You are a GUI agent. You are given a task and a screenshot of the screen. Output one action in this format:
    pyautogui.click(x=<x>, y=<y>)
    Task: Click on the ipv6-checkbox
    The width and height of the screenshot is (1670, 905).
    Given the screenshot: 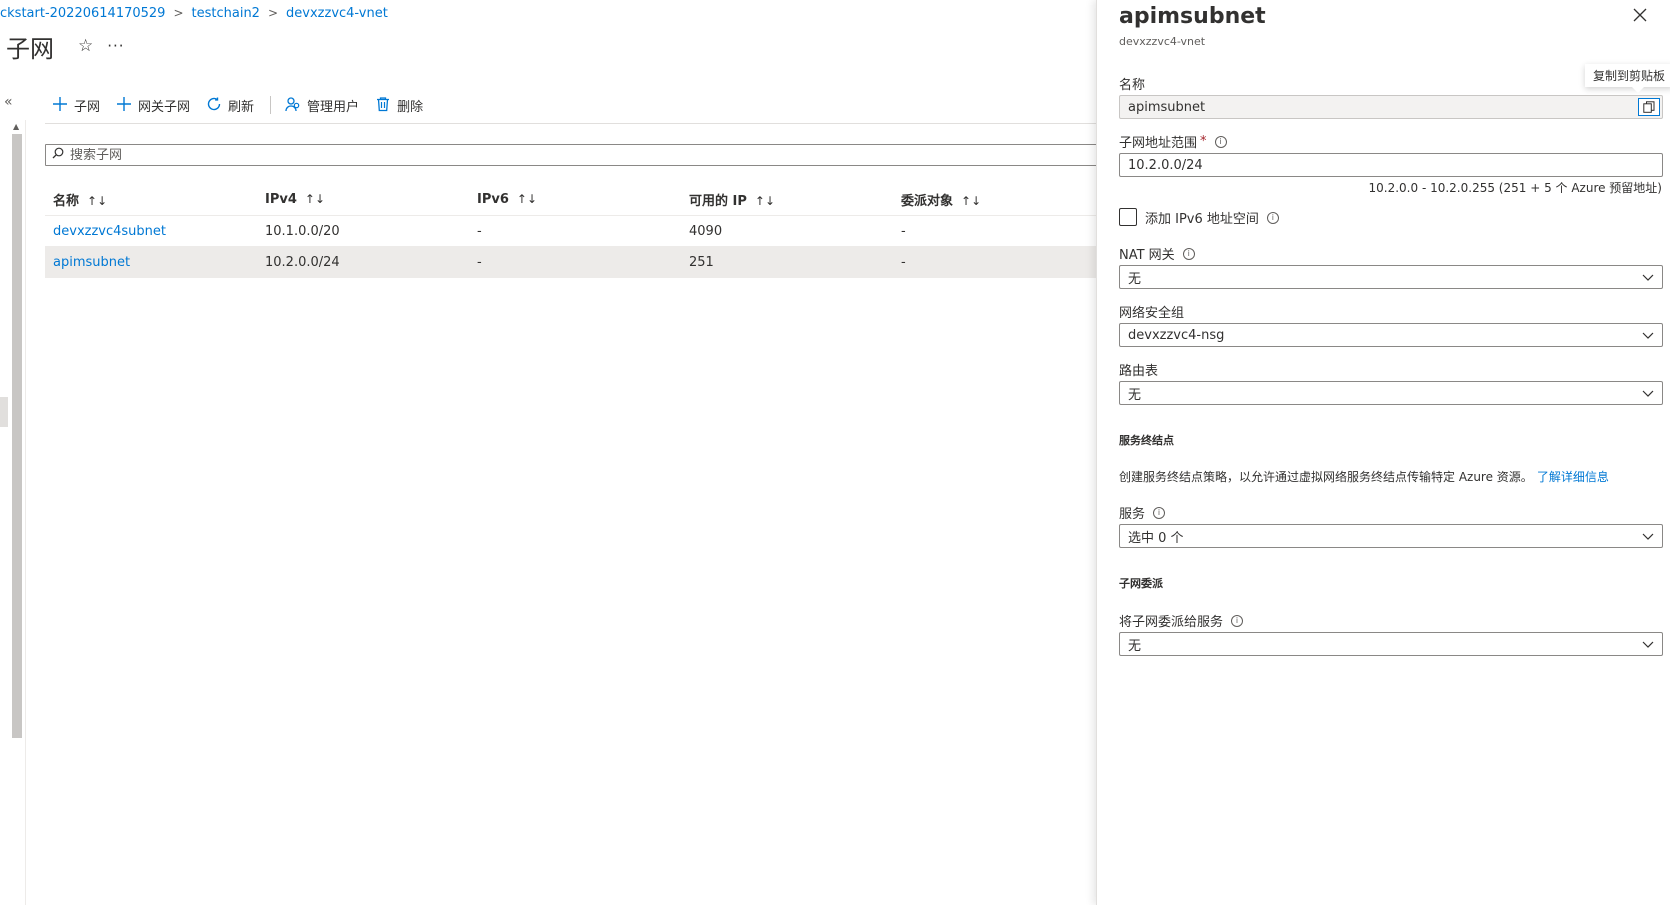 What is the action you would take?
    pyautogui.click(x=1128, y=217)
    